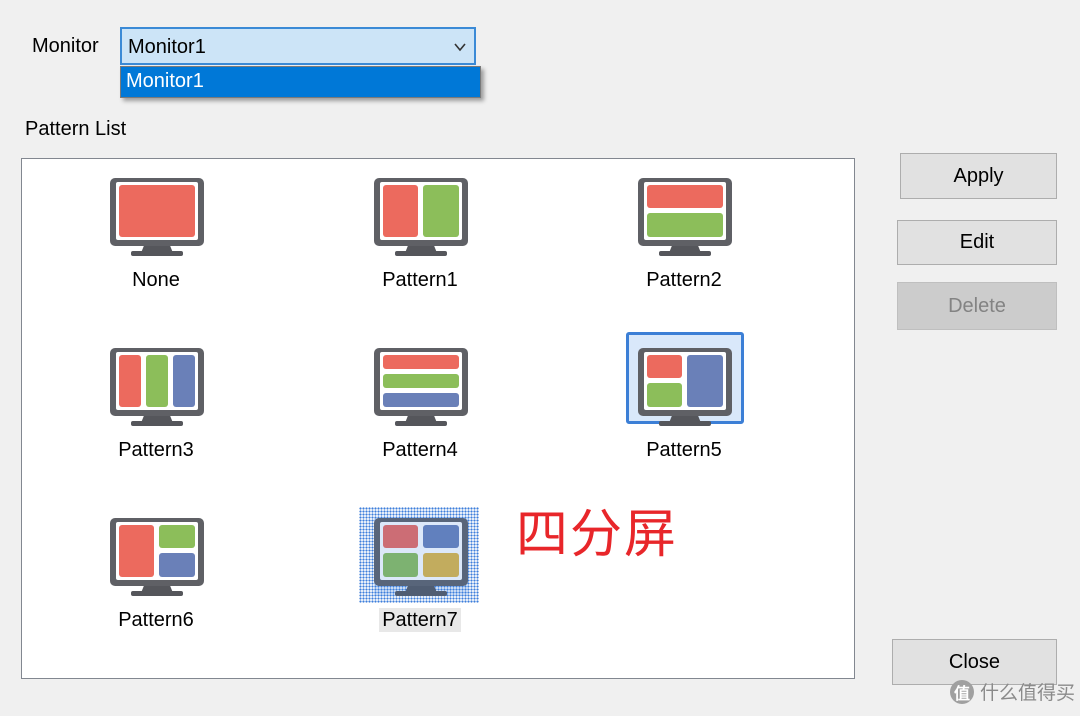 This screenshot has width=1080, height=716. I want to click on pattern-item-5: Pattern5, so click(684, 407).